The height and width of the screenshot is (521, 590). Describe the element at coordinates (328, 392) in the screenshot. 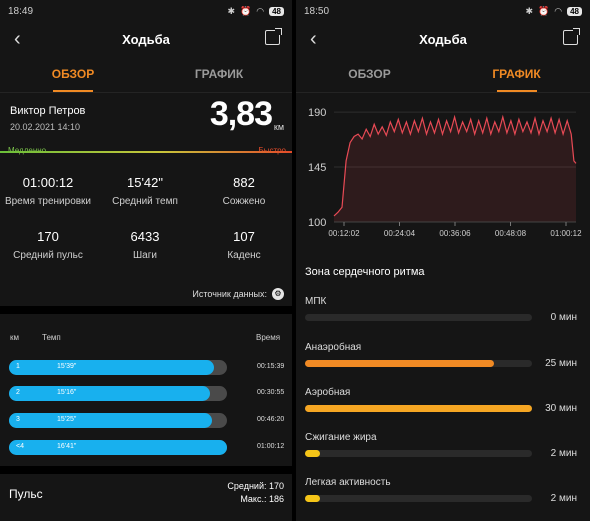

I see `zone-name: Аэробная` at that location.